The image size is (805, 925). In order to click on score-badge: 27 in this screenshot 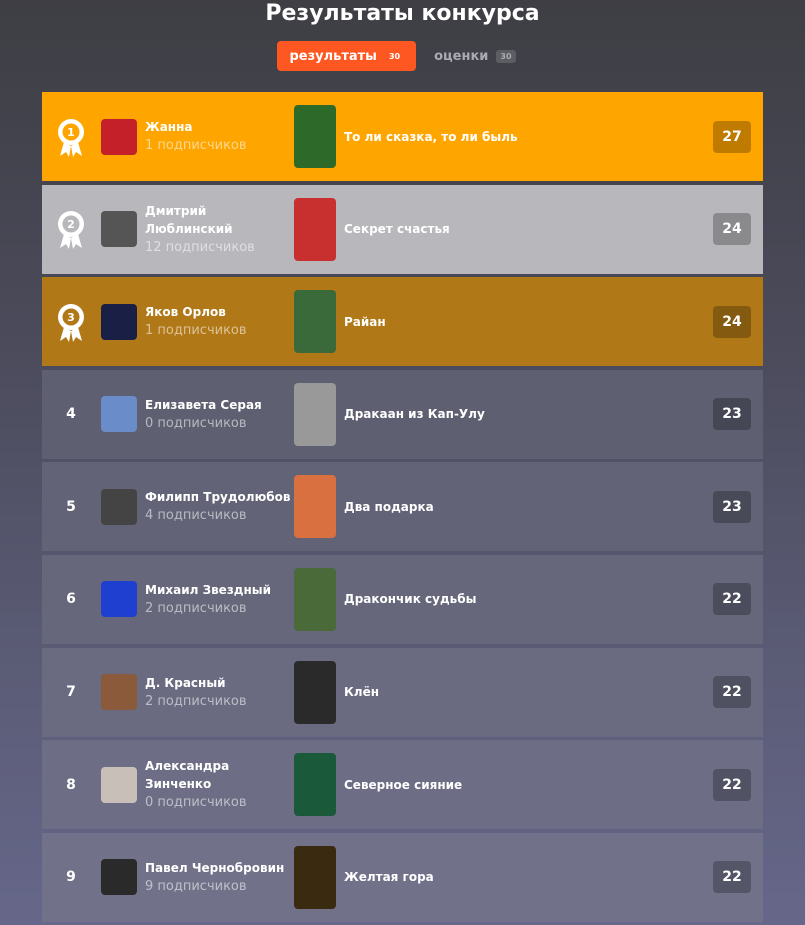, I will do `click(732, 136)`.